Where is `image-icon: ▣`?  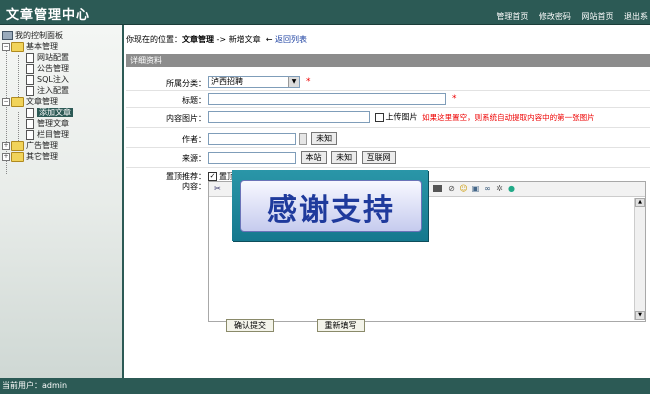 image-icon: ▣ is located at coordinates (475, 188).